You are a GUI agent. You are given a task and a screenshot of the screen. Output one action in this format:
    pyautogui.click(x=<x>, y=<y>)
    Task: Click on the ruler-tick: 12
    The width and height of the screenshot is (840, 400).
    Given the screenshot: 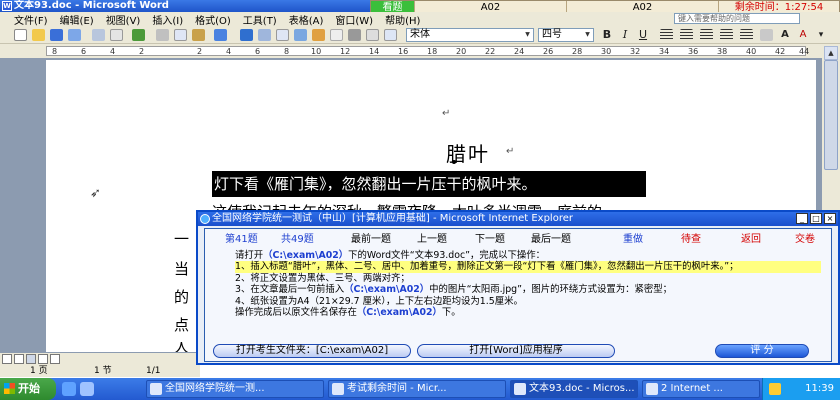 What is the action you would take?
    pyautogui.click(x=345, y=51)
    